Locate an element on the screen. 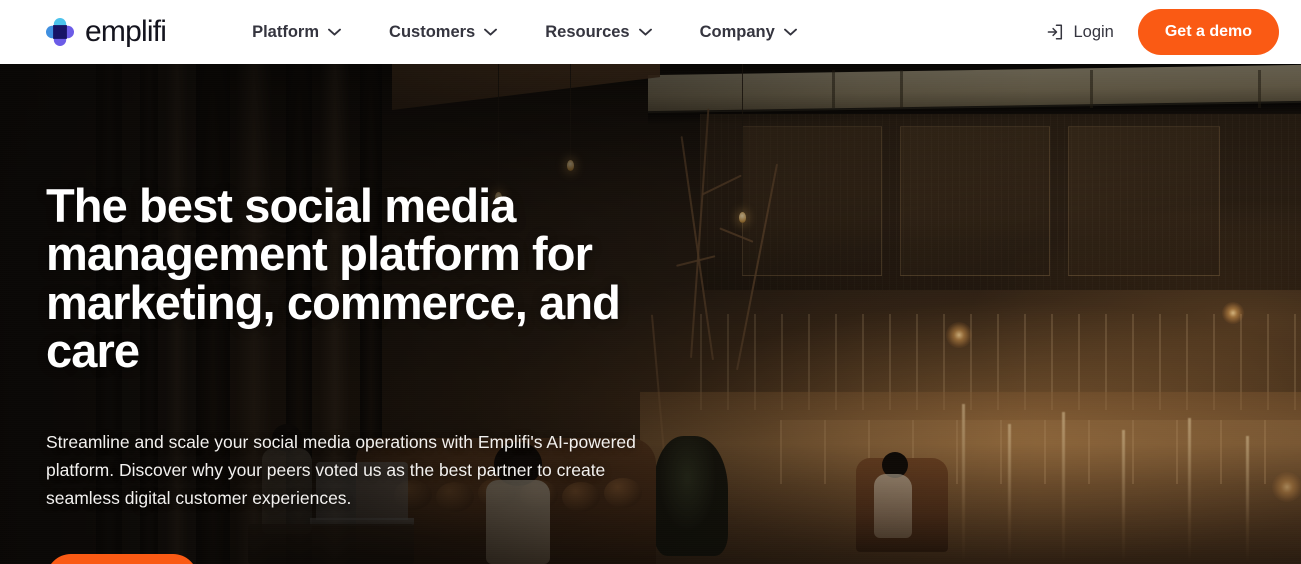  emplifi-clover-logo-icon is located at coordinates (60, 32).